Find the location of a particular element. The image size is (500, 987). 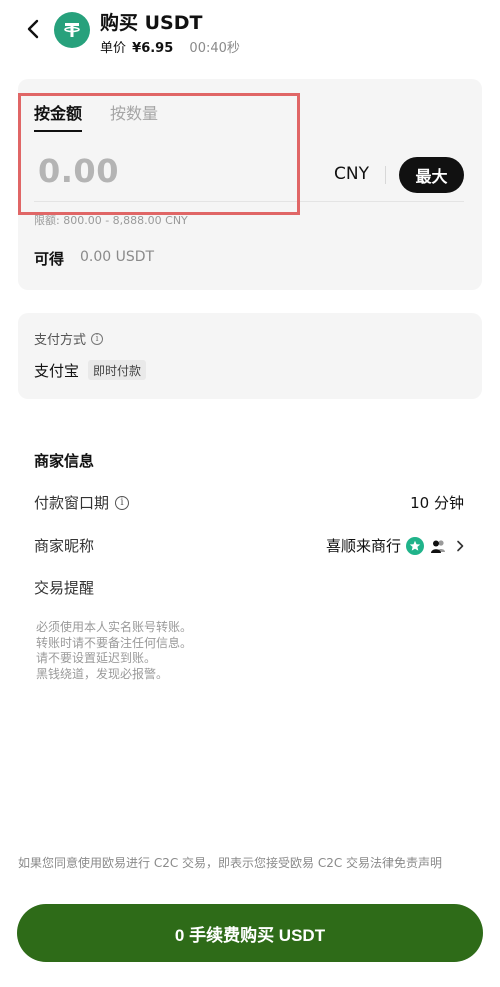

usdt-coin-icon is located at coordinates (72, 30).